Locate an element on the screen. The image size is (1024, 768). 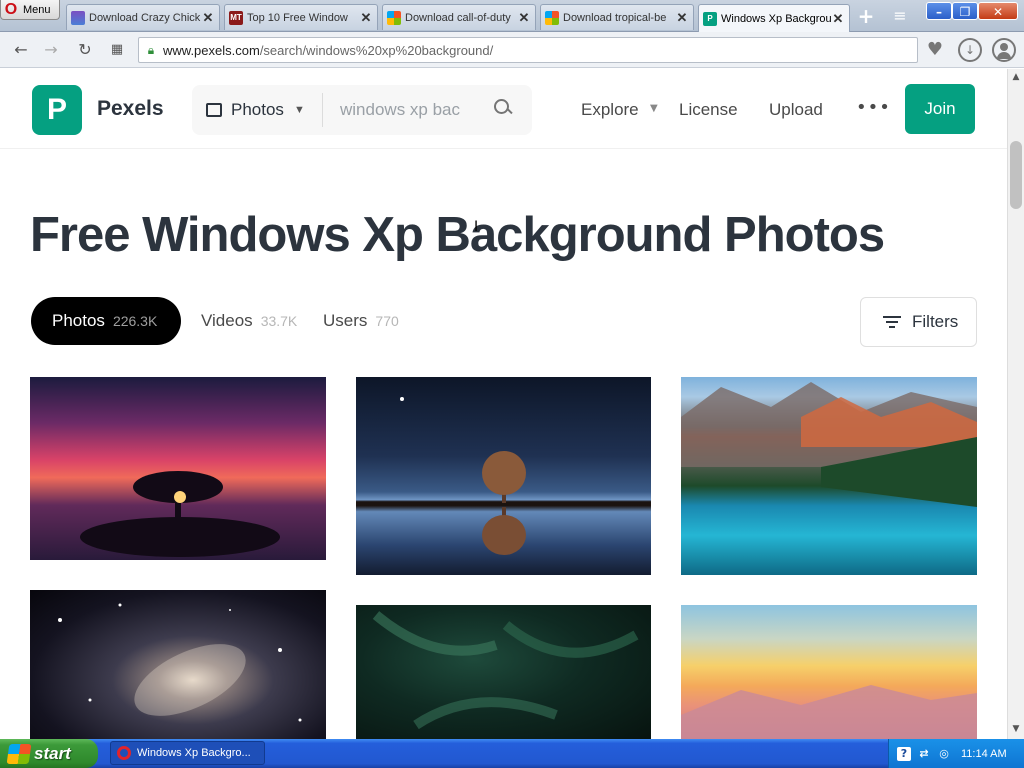
tab-menu-icon: ≡ is located at coordinates (900, 16).